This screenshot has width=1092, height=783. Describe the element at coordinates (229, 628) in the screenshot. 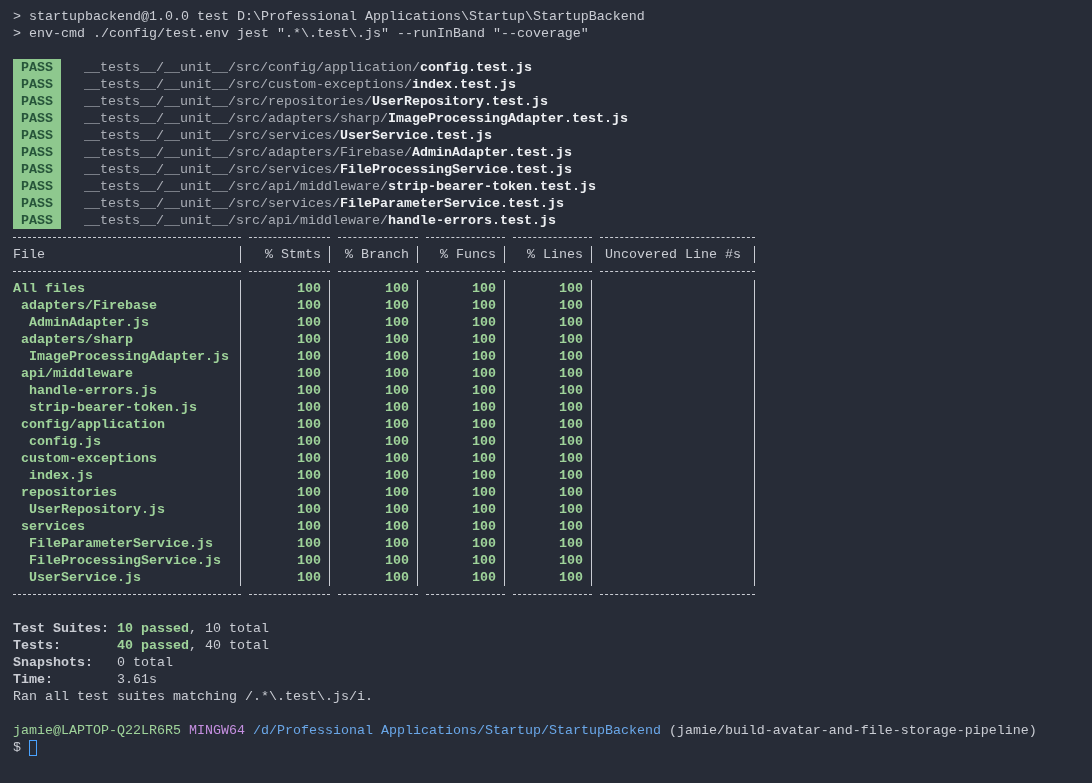

I see `summary-value: , 10 total` at that location.